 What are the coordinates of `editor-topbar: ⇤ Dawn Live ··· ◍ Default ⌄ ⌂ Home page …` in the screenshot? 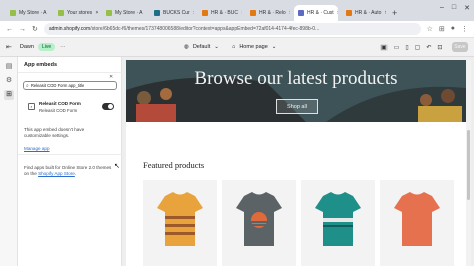 It's located at (237, 47).